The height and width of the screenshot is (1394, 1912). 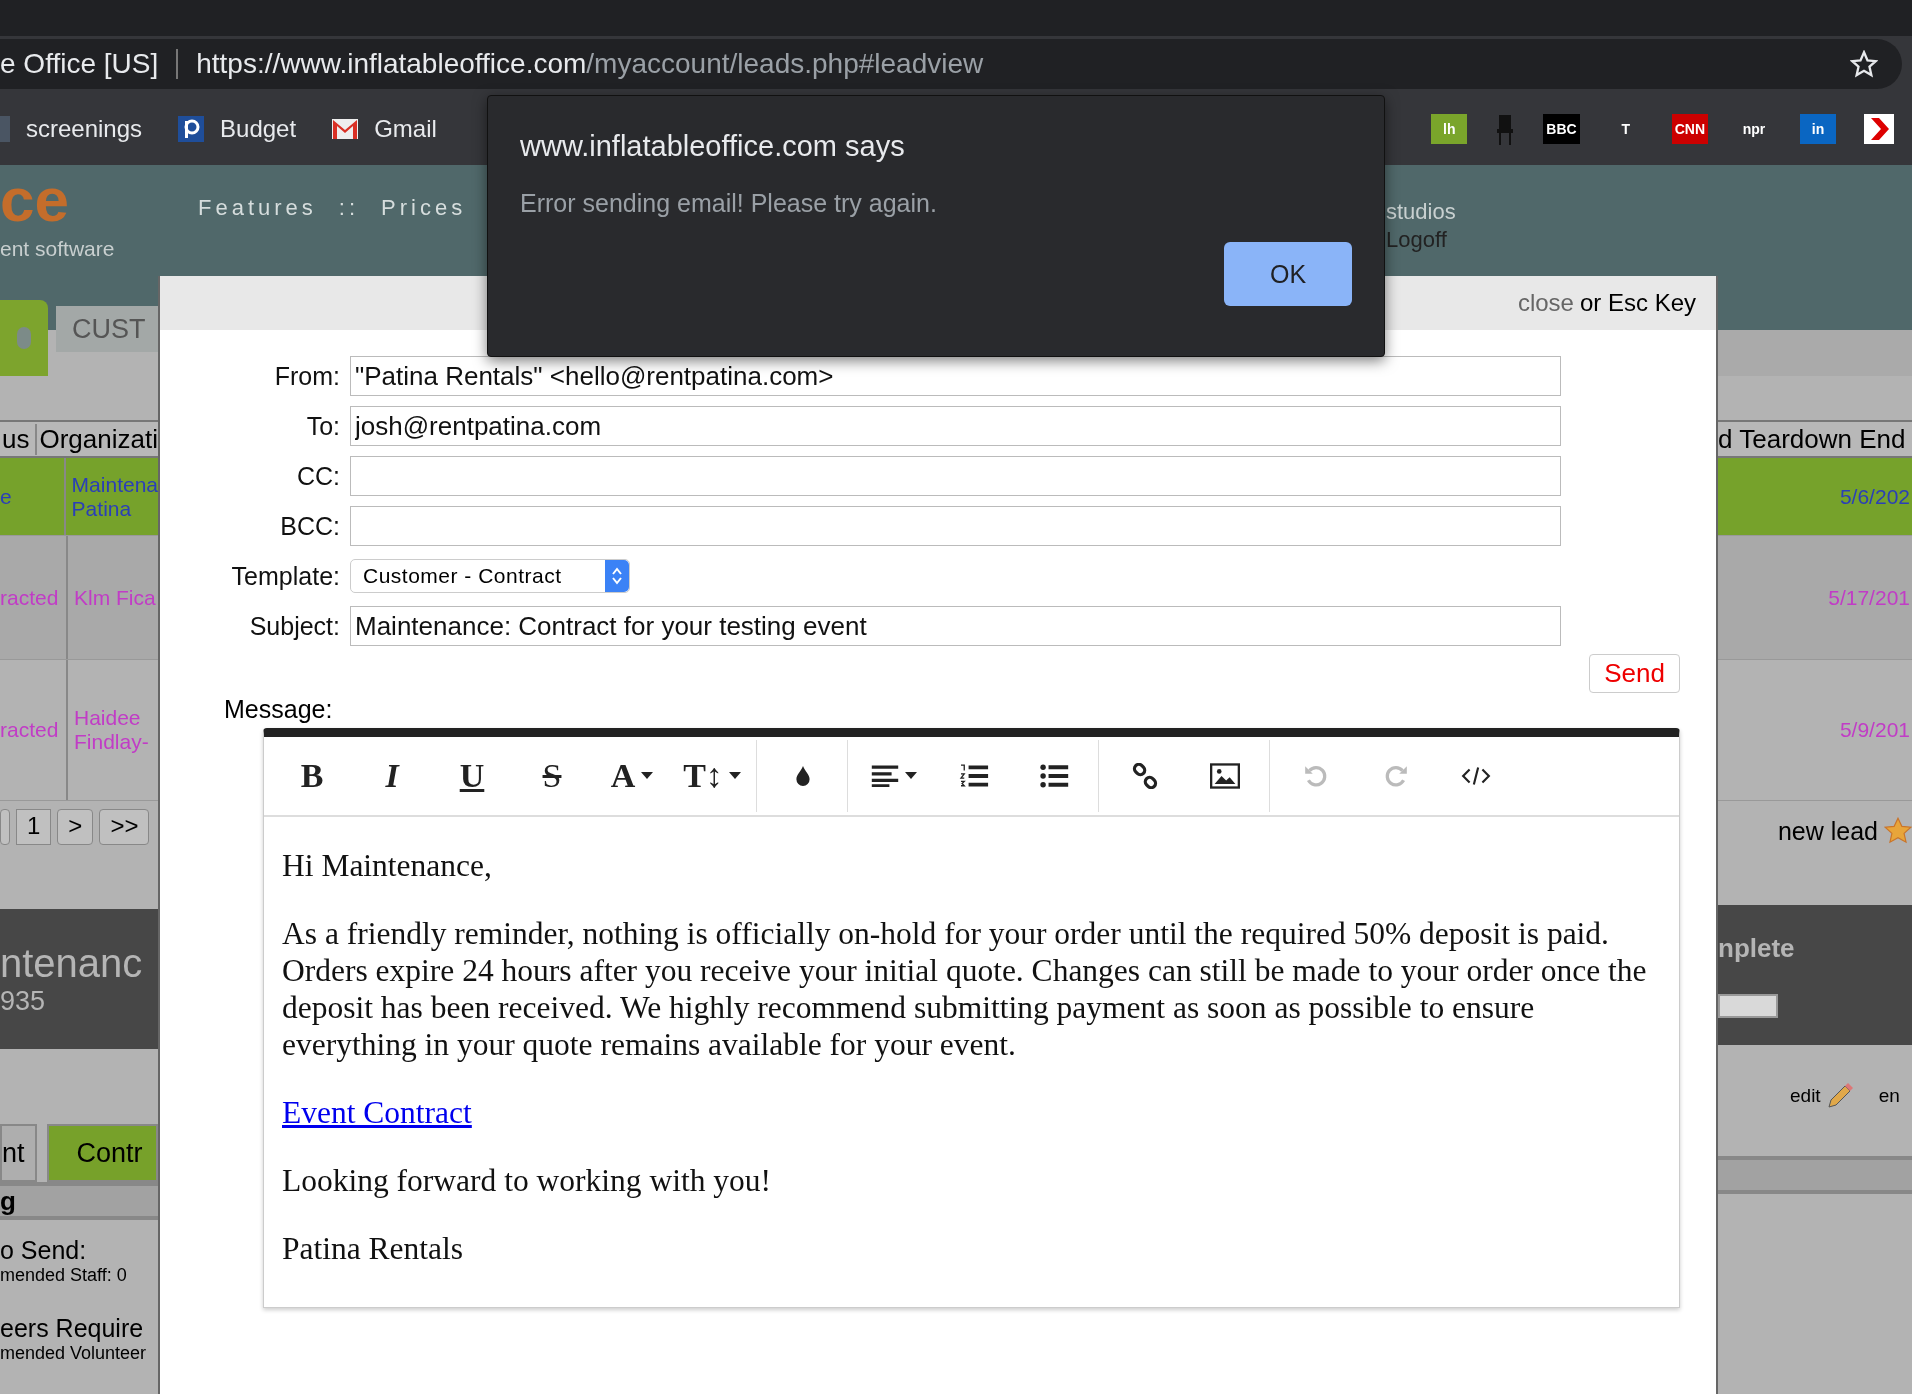 I want to click on field-label: Message:, so click(x=279, y=709).